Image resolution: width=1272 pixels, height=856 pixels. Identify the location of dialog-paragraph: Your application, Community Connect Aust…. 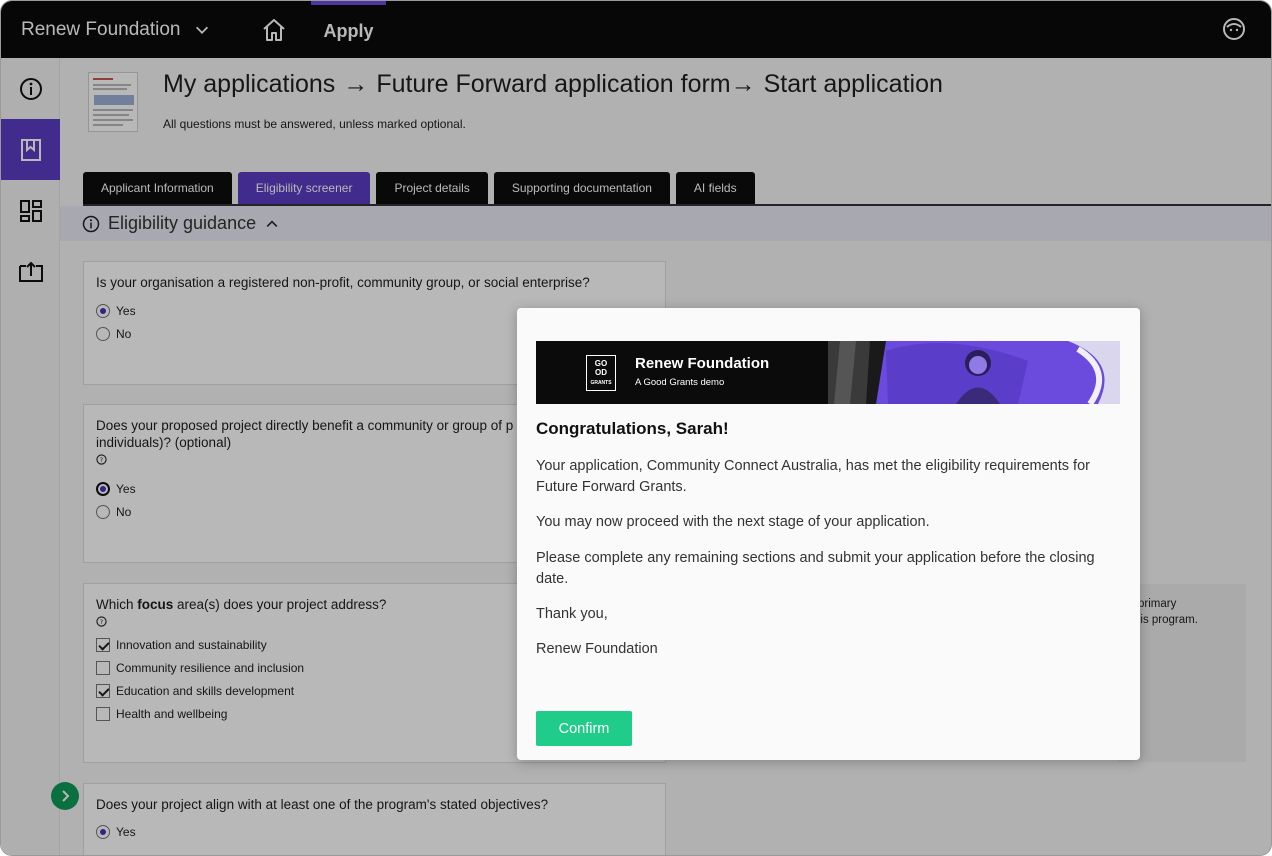
(813, 476).